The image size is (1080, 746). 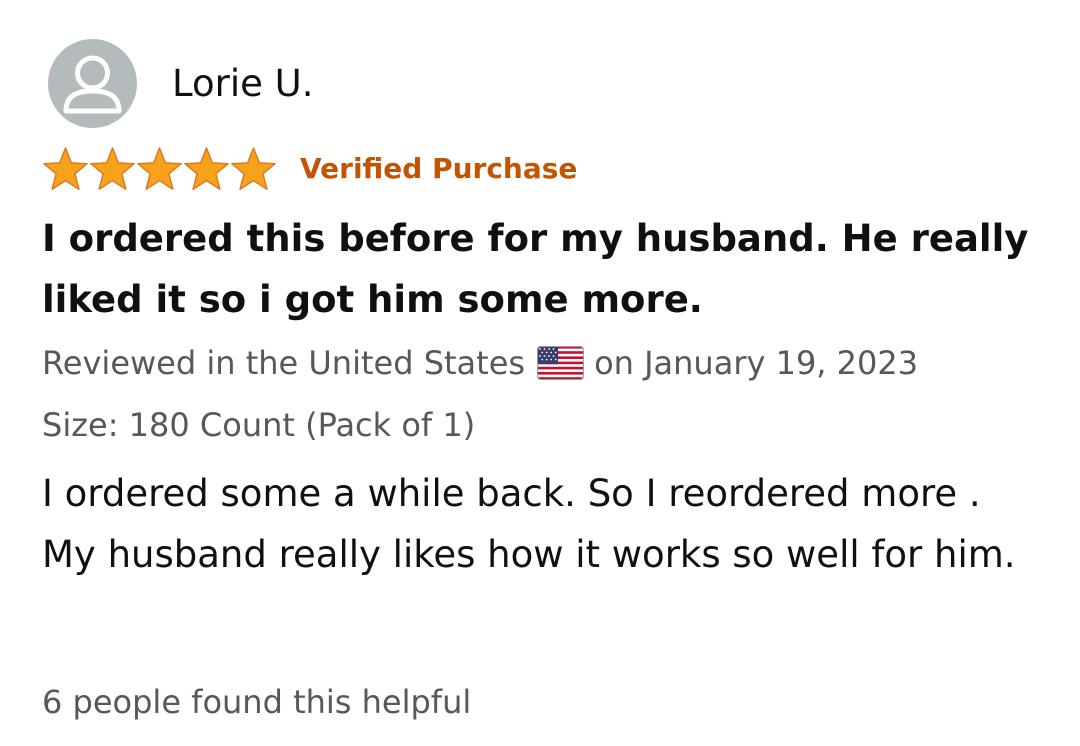 I want to click on us-flag-icon, so click(x=561, y=363).